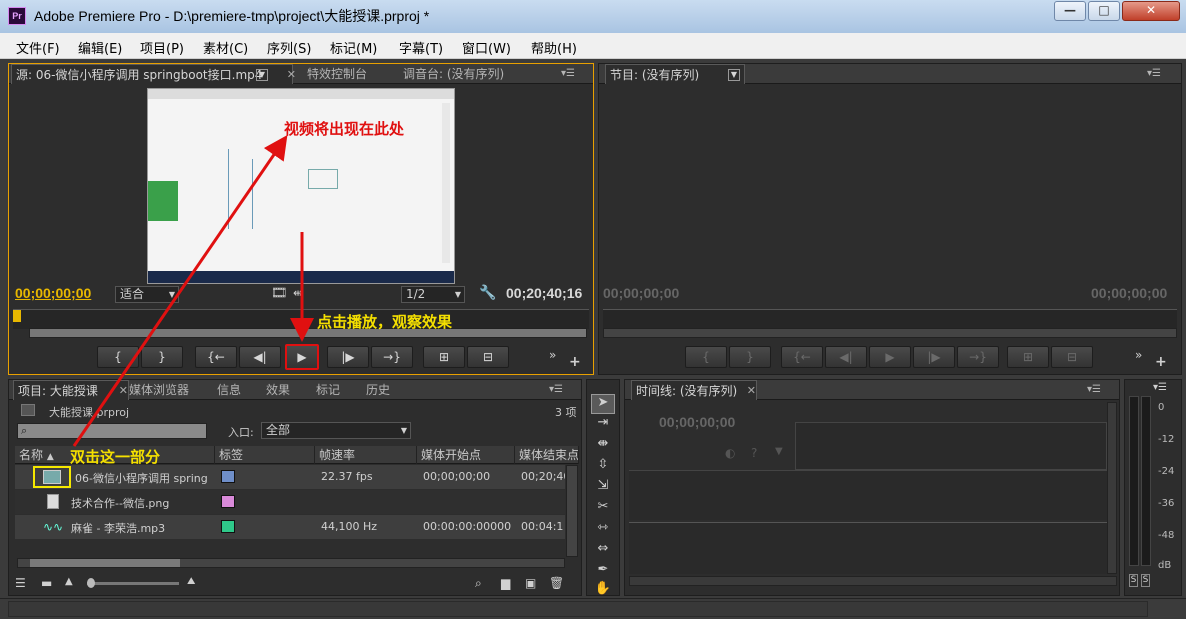 This screenshot has width=1186, height=619. I want to click on insert-button: ⊞, so click(444, 357).